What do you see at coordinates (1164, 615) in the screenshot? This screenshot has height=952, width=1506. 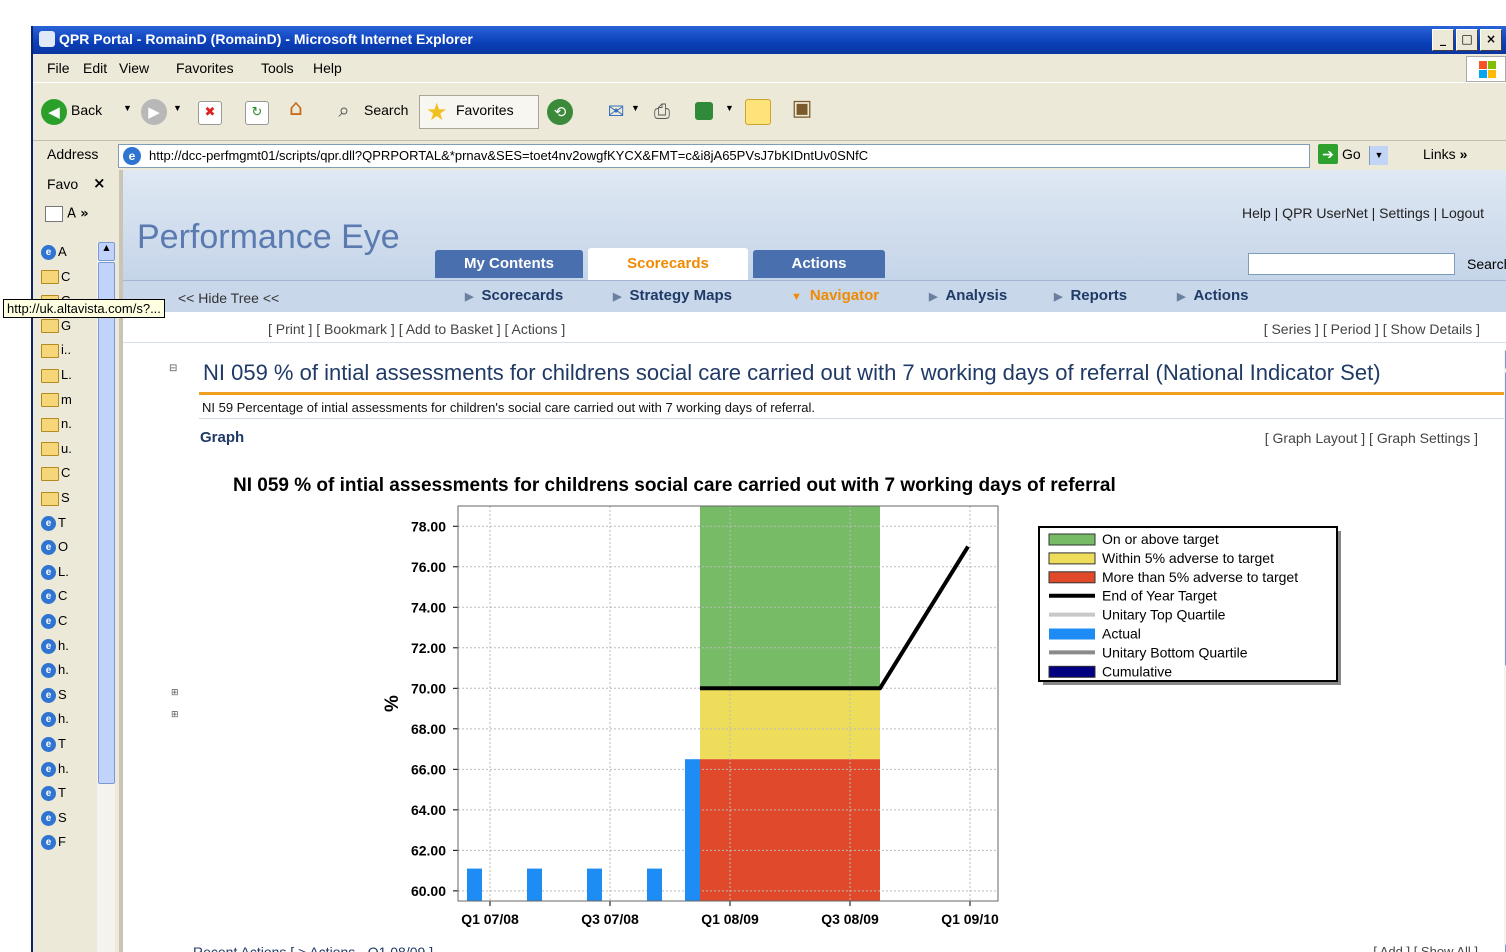 I see `legend-label: Unitary Top Quartile` at bounding box center [1164, 615].